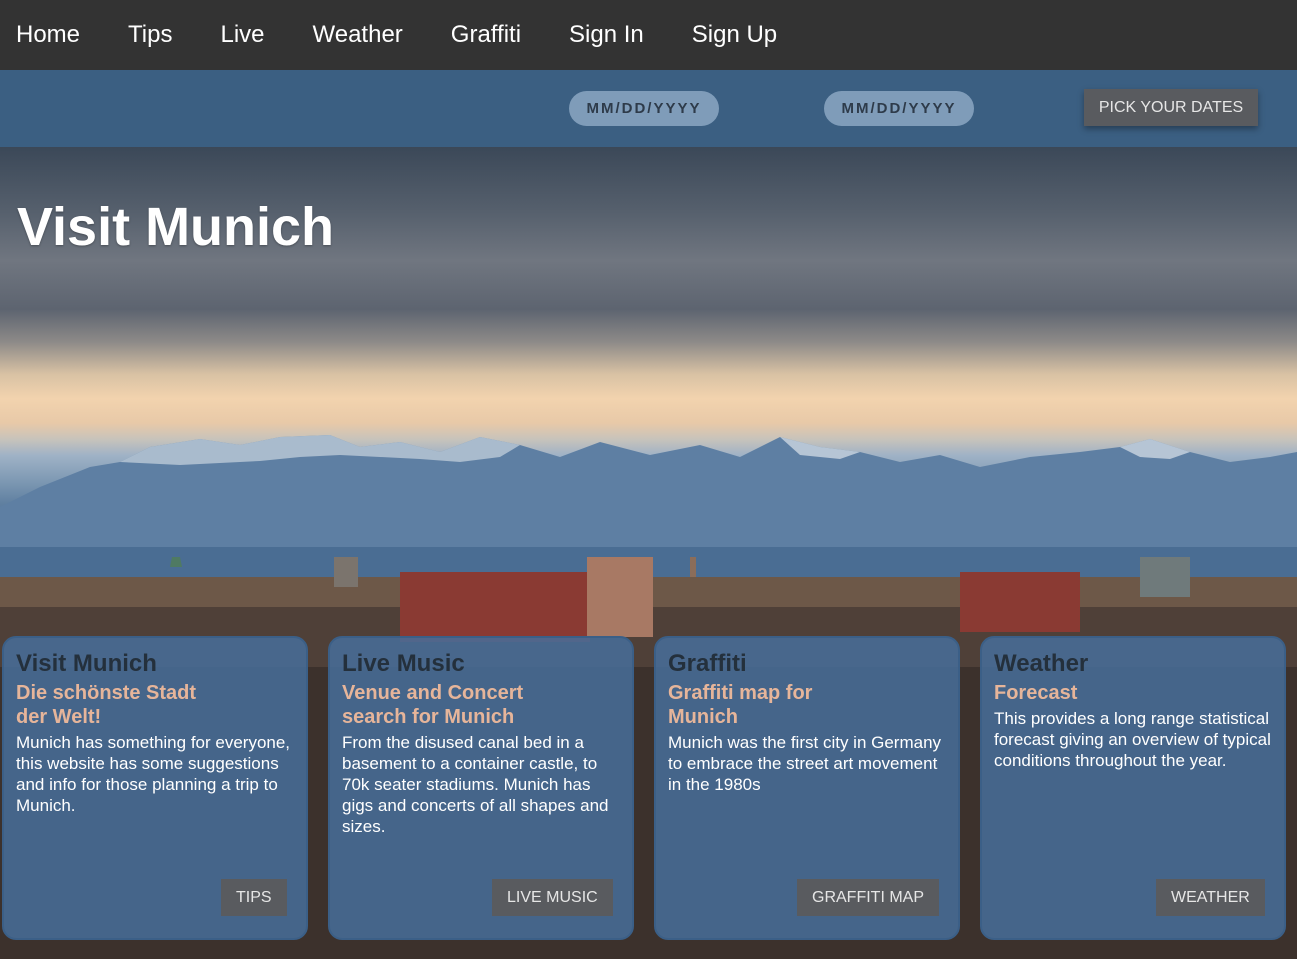  What do you see at coordinates (740, 705) in the screenshot?
I see `card-subtitle: Graffiti map for Munich` at bounding box center [740, 705].